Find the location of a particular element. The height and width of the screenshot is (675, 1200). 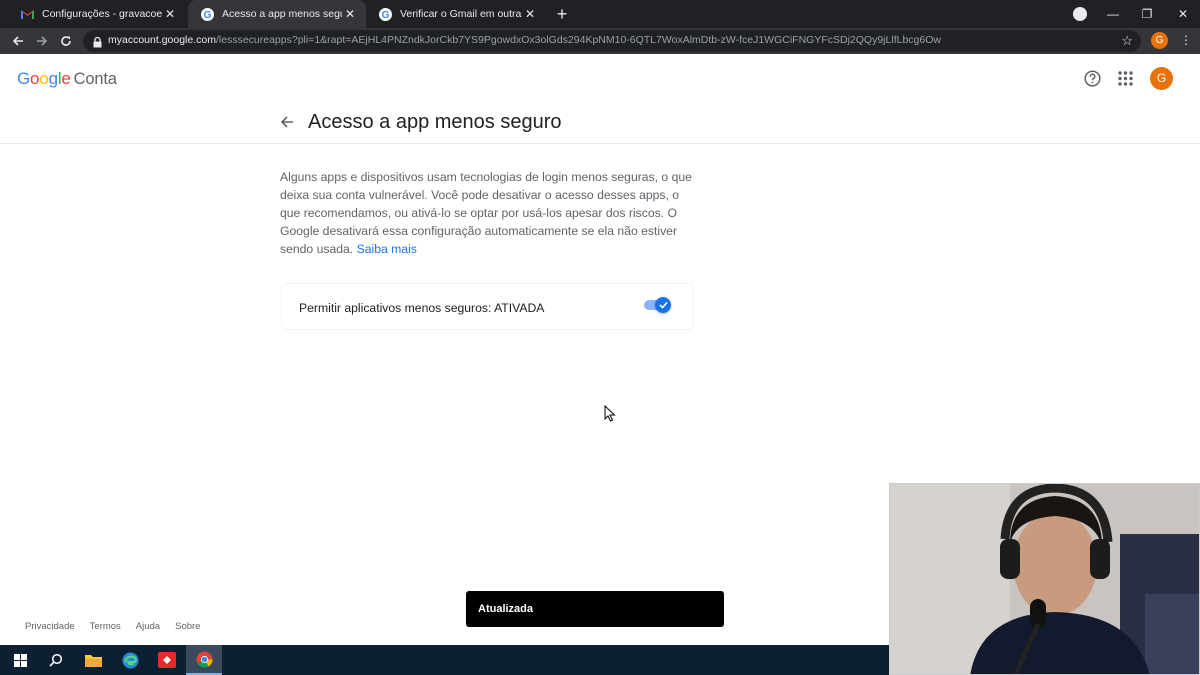

windows-start-icon is located at coordinates (20, 660).